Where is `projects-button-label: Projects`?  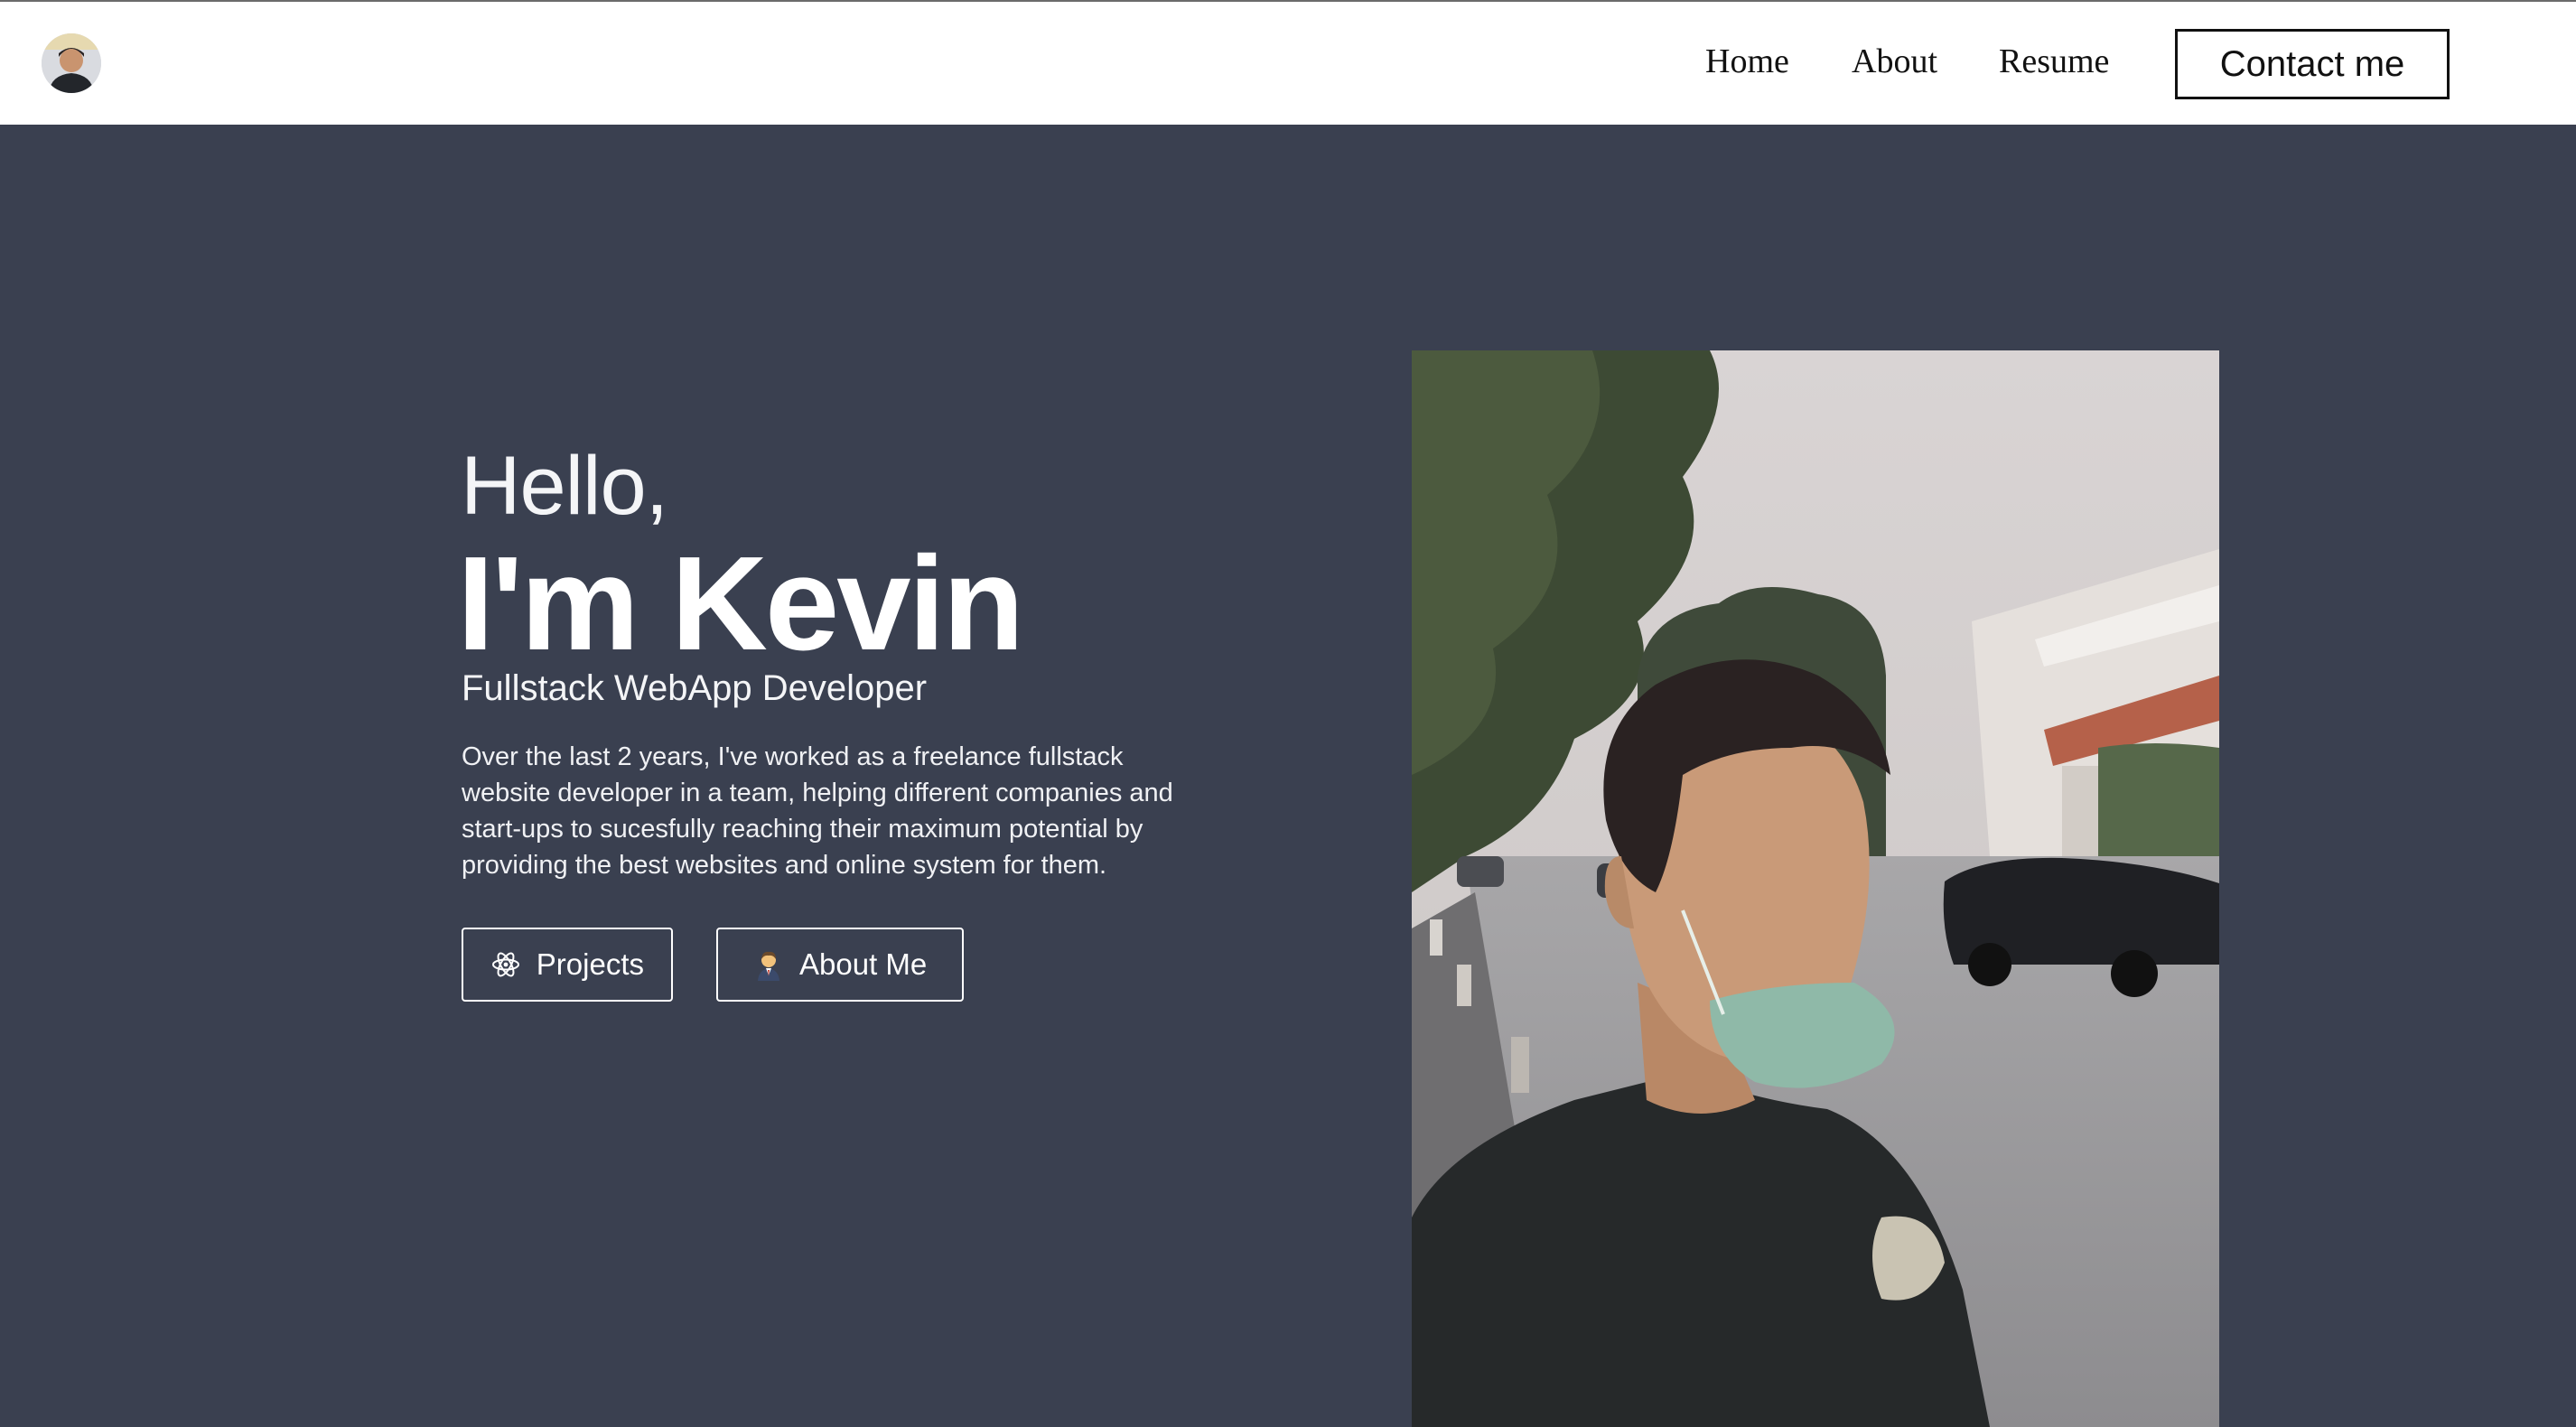 projects-button-label: Projects is located at coordinates (590, 964).